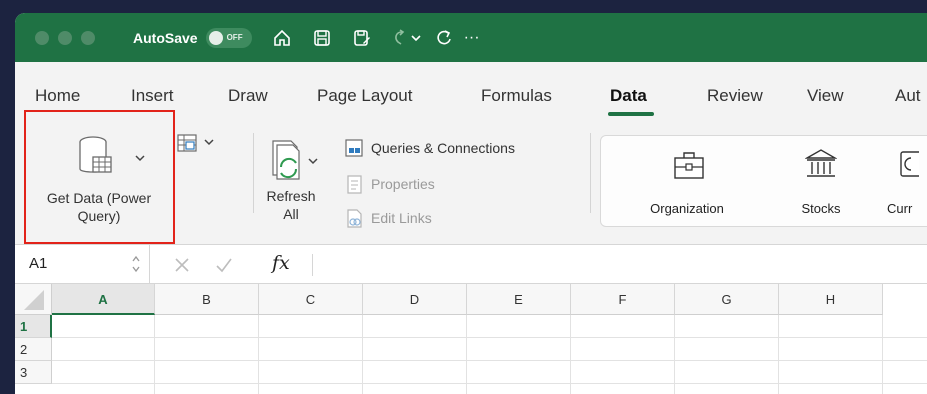 The image size is (927, 394). I want to click on minimize-window-button, so click(65, 37).